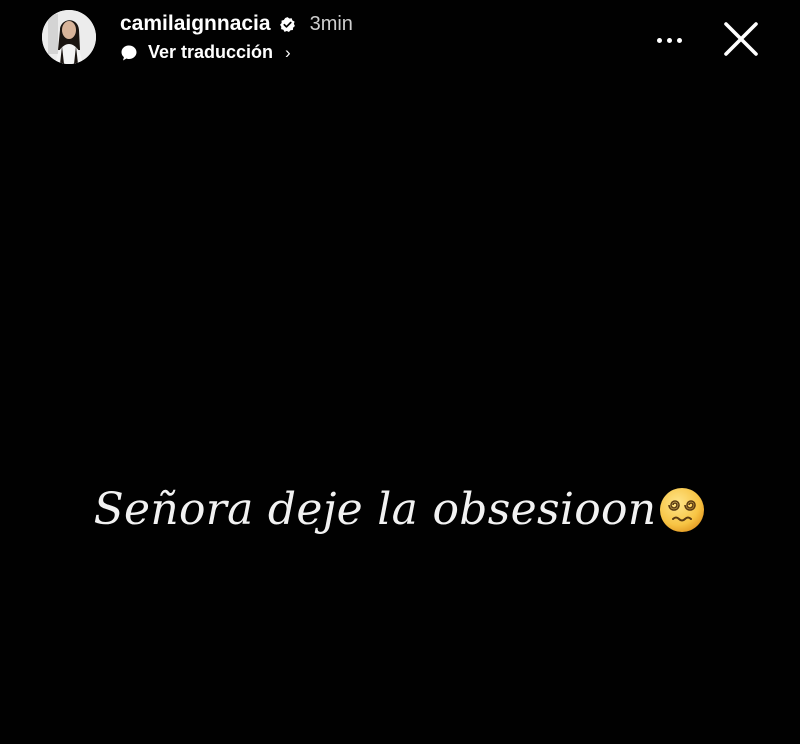  Describe the element at coordinates (288, 52) in the screenshot. I see `chevron-right-icon: ›` at that location.